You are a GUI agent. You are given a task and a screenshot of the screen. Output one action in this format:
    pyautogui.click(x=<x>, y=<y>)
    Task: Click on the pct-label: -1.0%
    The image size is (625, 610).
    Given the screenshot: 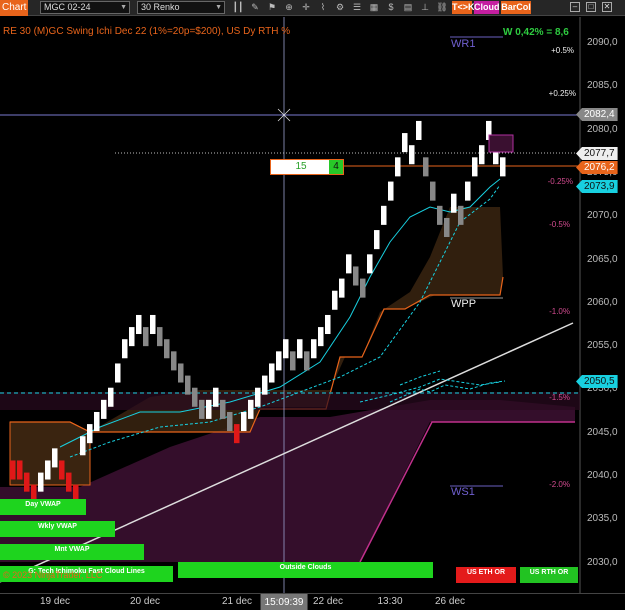 What is the action you would take?
    pyautogui.click(x=559, y=311)
    